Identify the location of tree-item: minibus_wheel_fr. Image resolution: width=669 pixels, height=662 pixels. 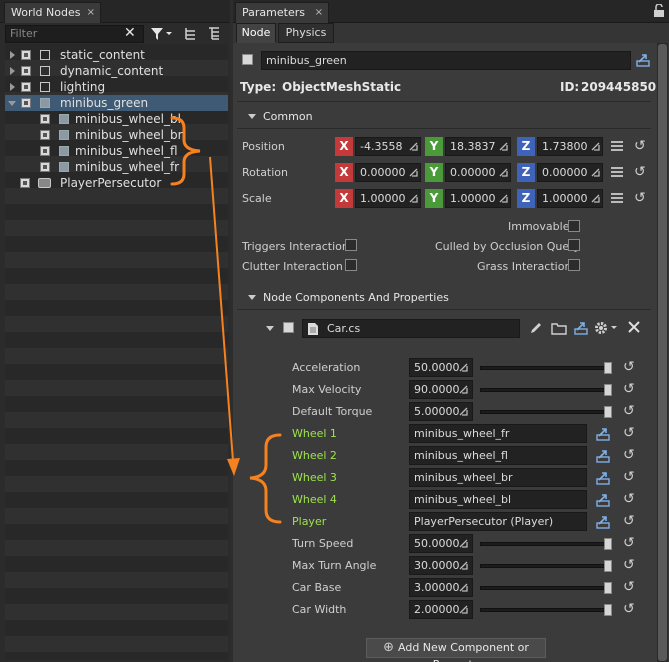
(116, 167).